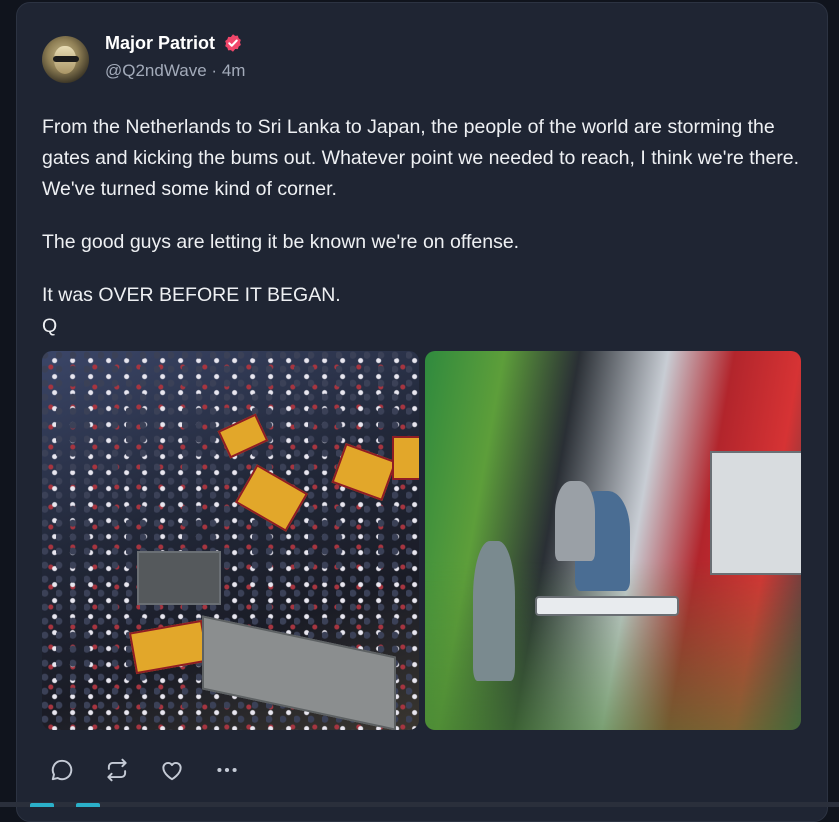  What do you see at coordinates (156, 70) in the screenshot?
I see `author-handle: @Q2ndWave` at bounding box center [156, 70].